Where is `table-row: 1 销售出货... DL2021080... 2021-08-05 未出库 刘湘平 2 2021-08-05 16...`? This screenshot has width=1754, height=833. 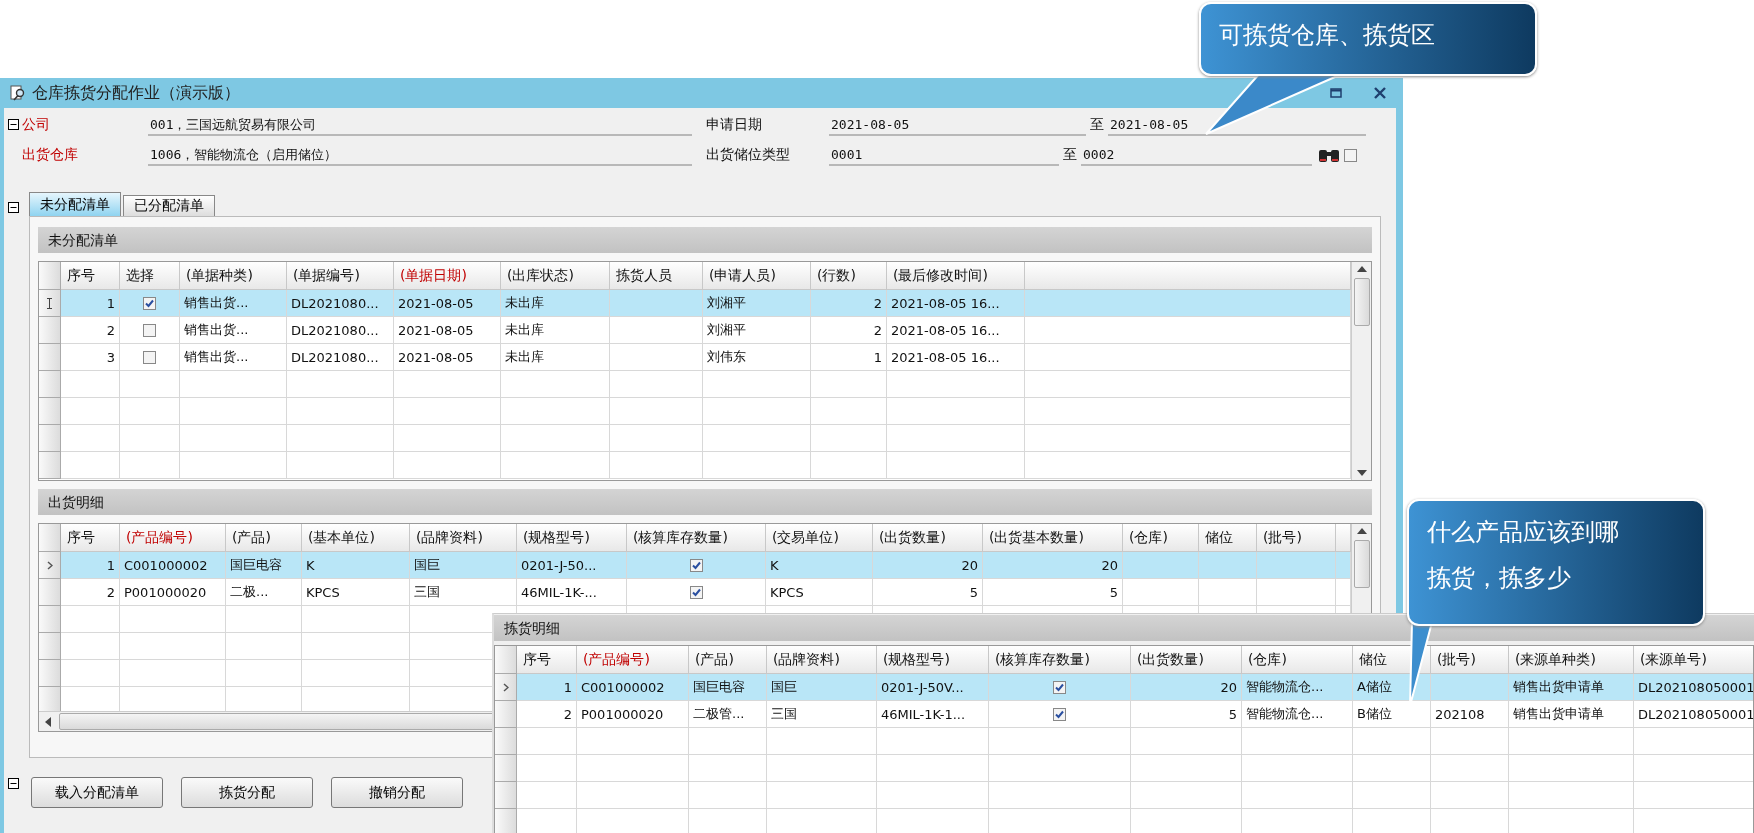
table-row: 1 销售出货... DL2021080... 2021-08-05 未出库 刘湘平 2 2021-08-05 16... is located at coordinates (695, 303).